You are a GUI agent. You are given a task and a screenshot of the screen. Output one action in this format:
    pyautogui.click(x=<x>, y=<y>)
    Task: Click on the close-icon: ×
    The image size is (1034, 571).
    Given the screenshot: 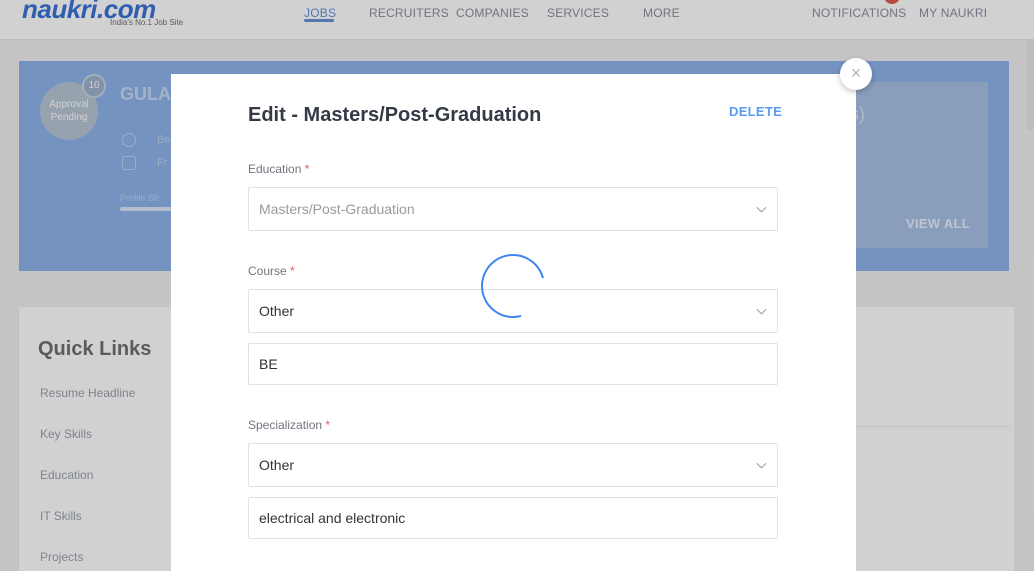 What is the action you would take?
    pyautogui.click(x=856, y=74)
    